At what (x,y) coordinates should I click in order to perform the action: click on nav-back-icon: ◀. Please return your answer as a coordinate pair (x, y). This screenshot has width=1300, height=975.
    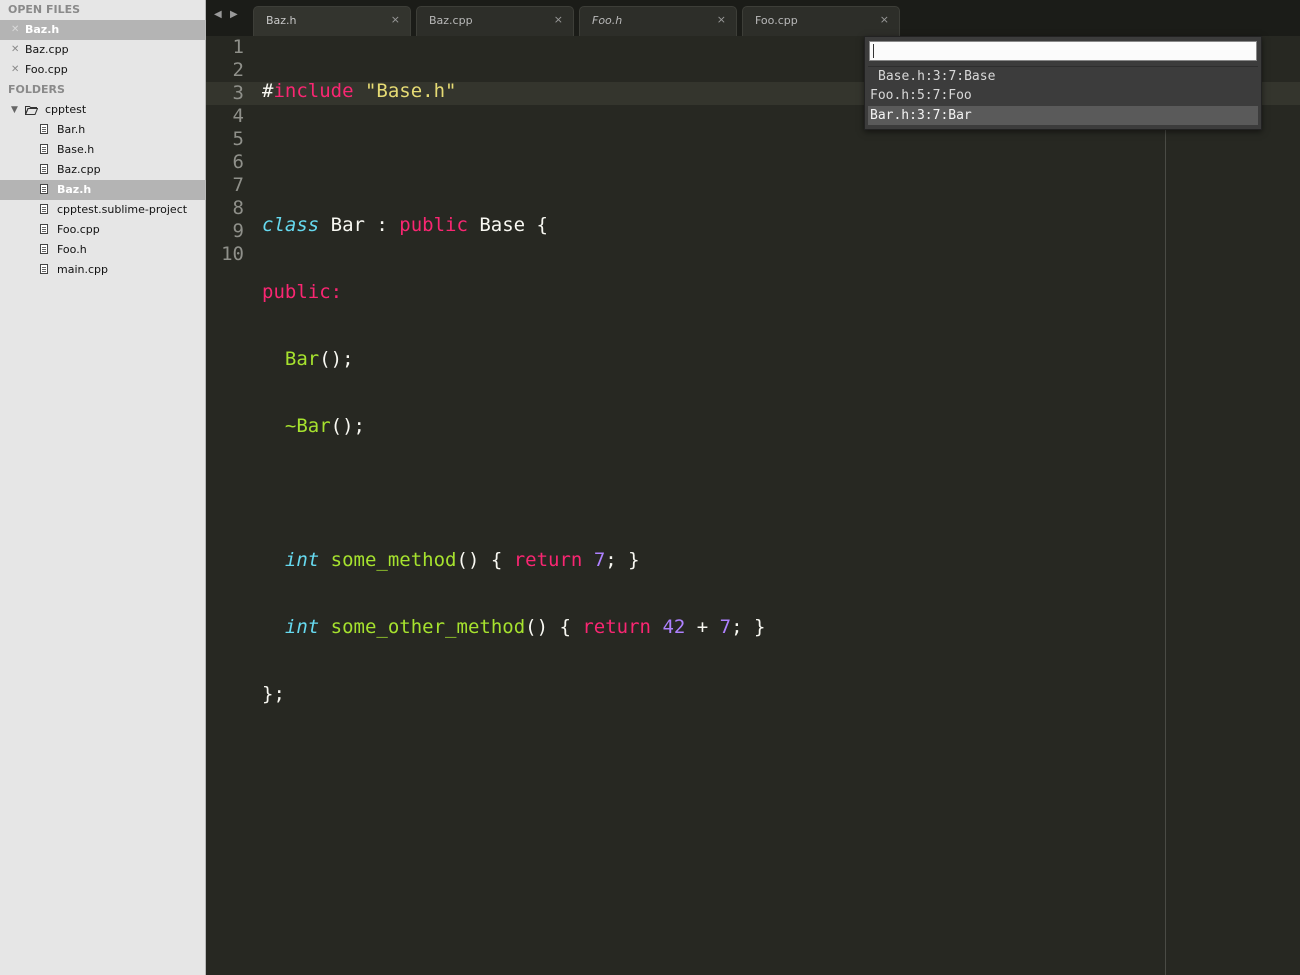
    Looking at the image, I should click on (218, 14).